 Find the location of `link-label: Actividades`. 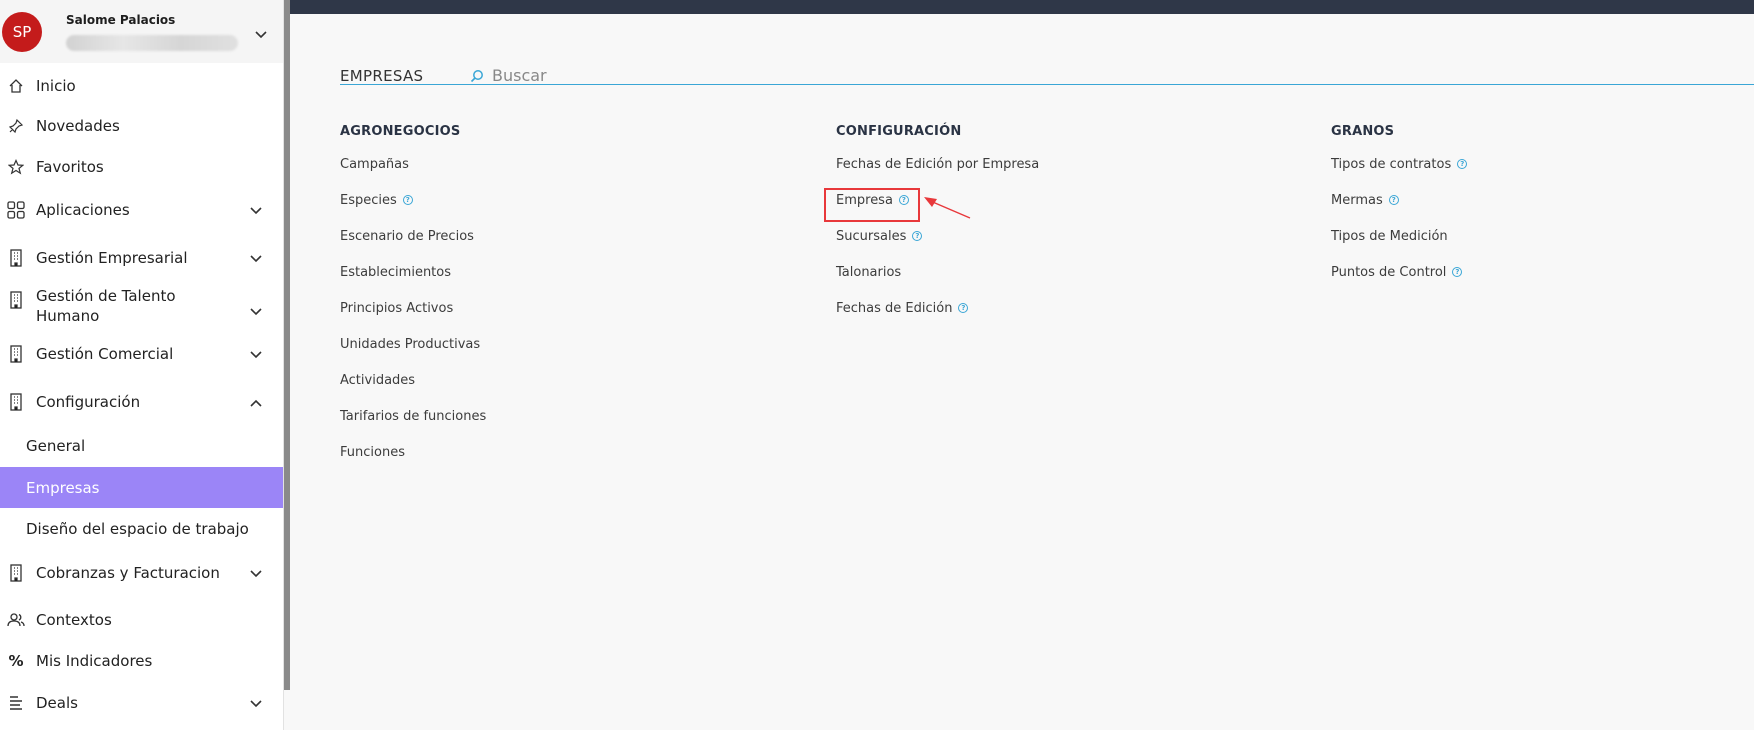

link-label: Actividades is located at coordinates (378, 380).